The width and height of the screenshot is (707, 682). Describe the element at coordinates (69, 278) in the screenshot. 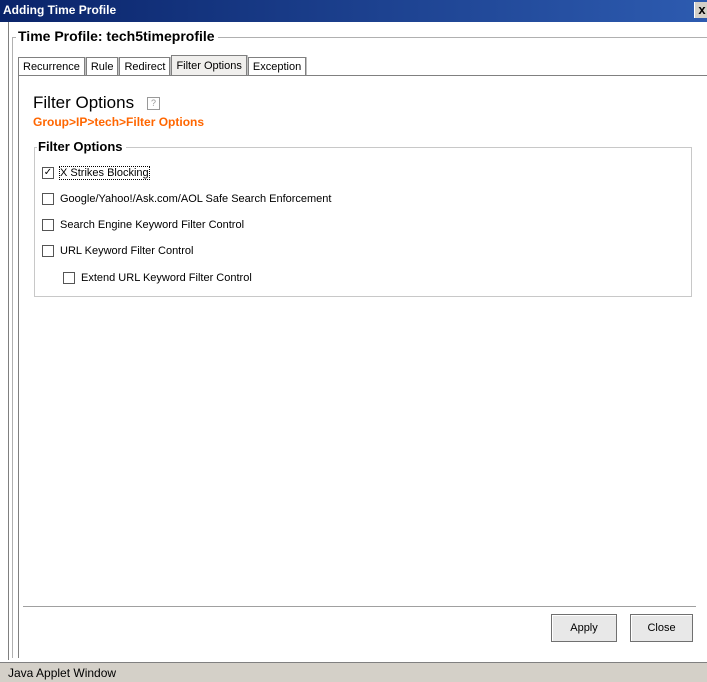

I see `extend-url-keyword-checkbox` at that location.